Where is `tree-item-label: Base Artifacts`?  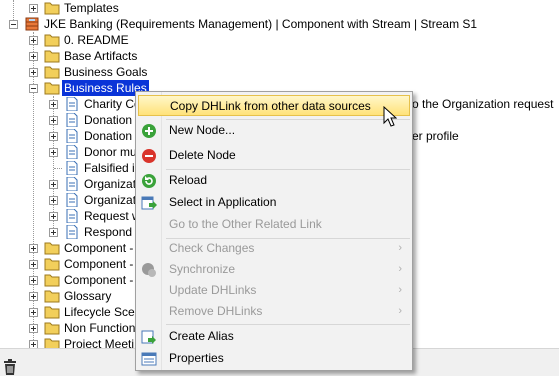
tree-item-label: Base Artifacts is located at coordinates (101, 56).